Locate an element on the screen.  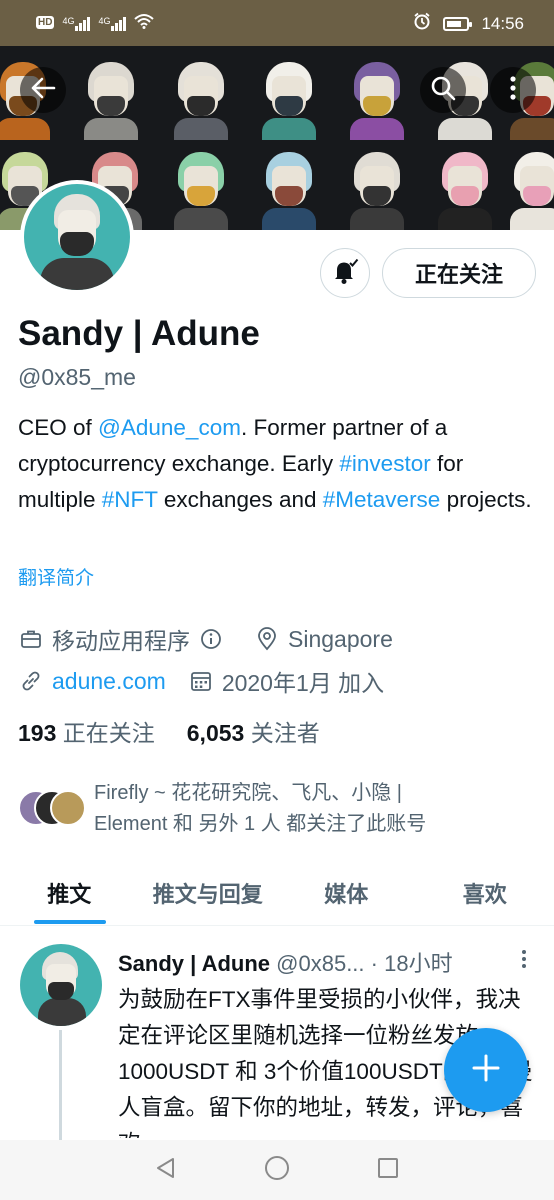
tweet-header: Sandy | Adune @0x85... · 18小时 is located at coordinates (328, 962).